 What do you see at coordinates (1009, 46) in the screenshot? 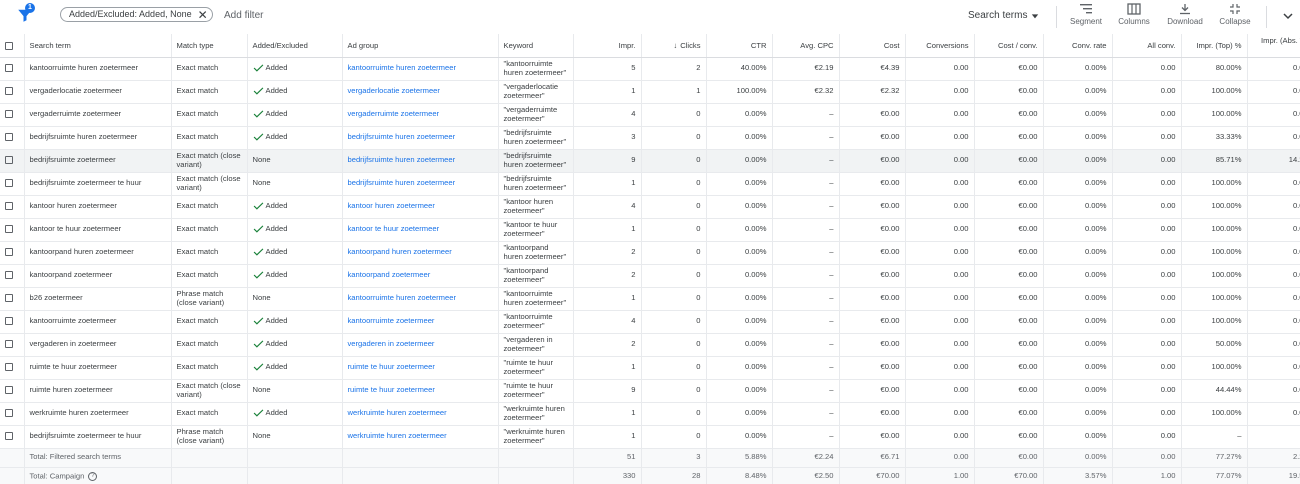
I see `header-cost-conv: Cost / conv.` at bounding box center [1009, 46].